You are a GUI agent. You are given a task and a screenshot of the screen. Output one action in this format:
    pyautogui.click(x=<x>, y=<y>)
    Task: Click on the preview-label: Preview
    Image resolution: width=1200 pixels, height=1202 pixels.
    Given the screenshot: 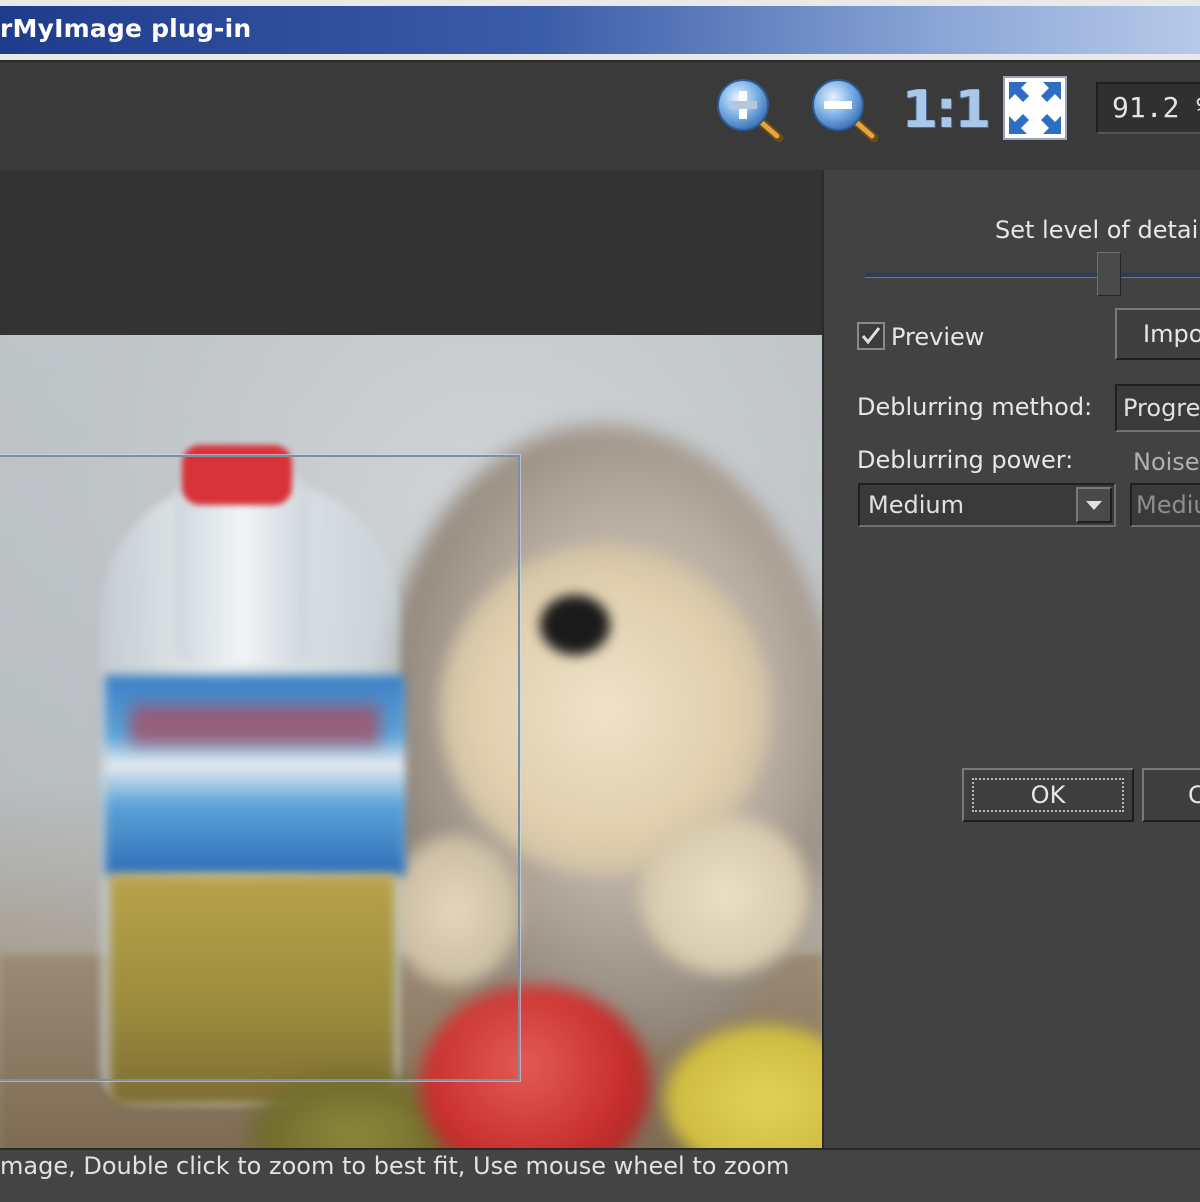 What is the action you would take?
    pyautogui.click(x=938, y=337)
    